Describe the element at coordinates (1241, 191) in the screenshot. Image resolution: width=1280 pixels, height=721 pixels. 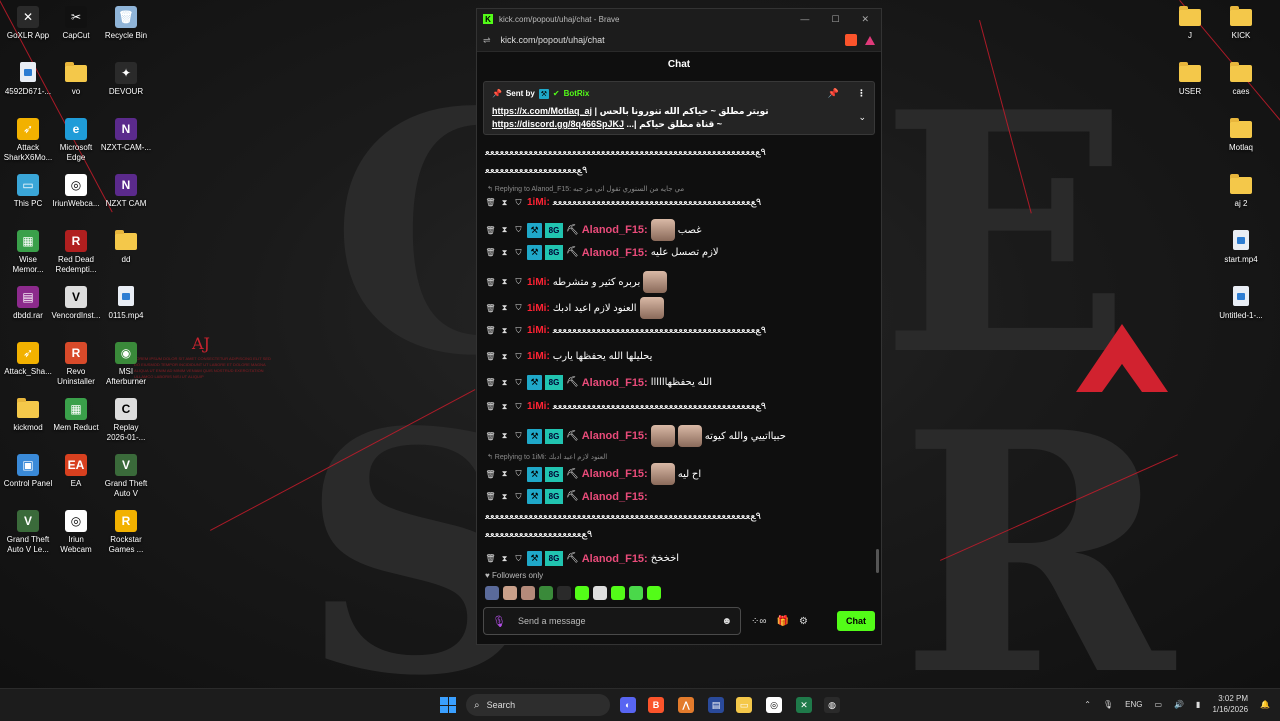
I see `desktop-icon: aj 2` at that location.